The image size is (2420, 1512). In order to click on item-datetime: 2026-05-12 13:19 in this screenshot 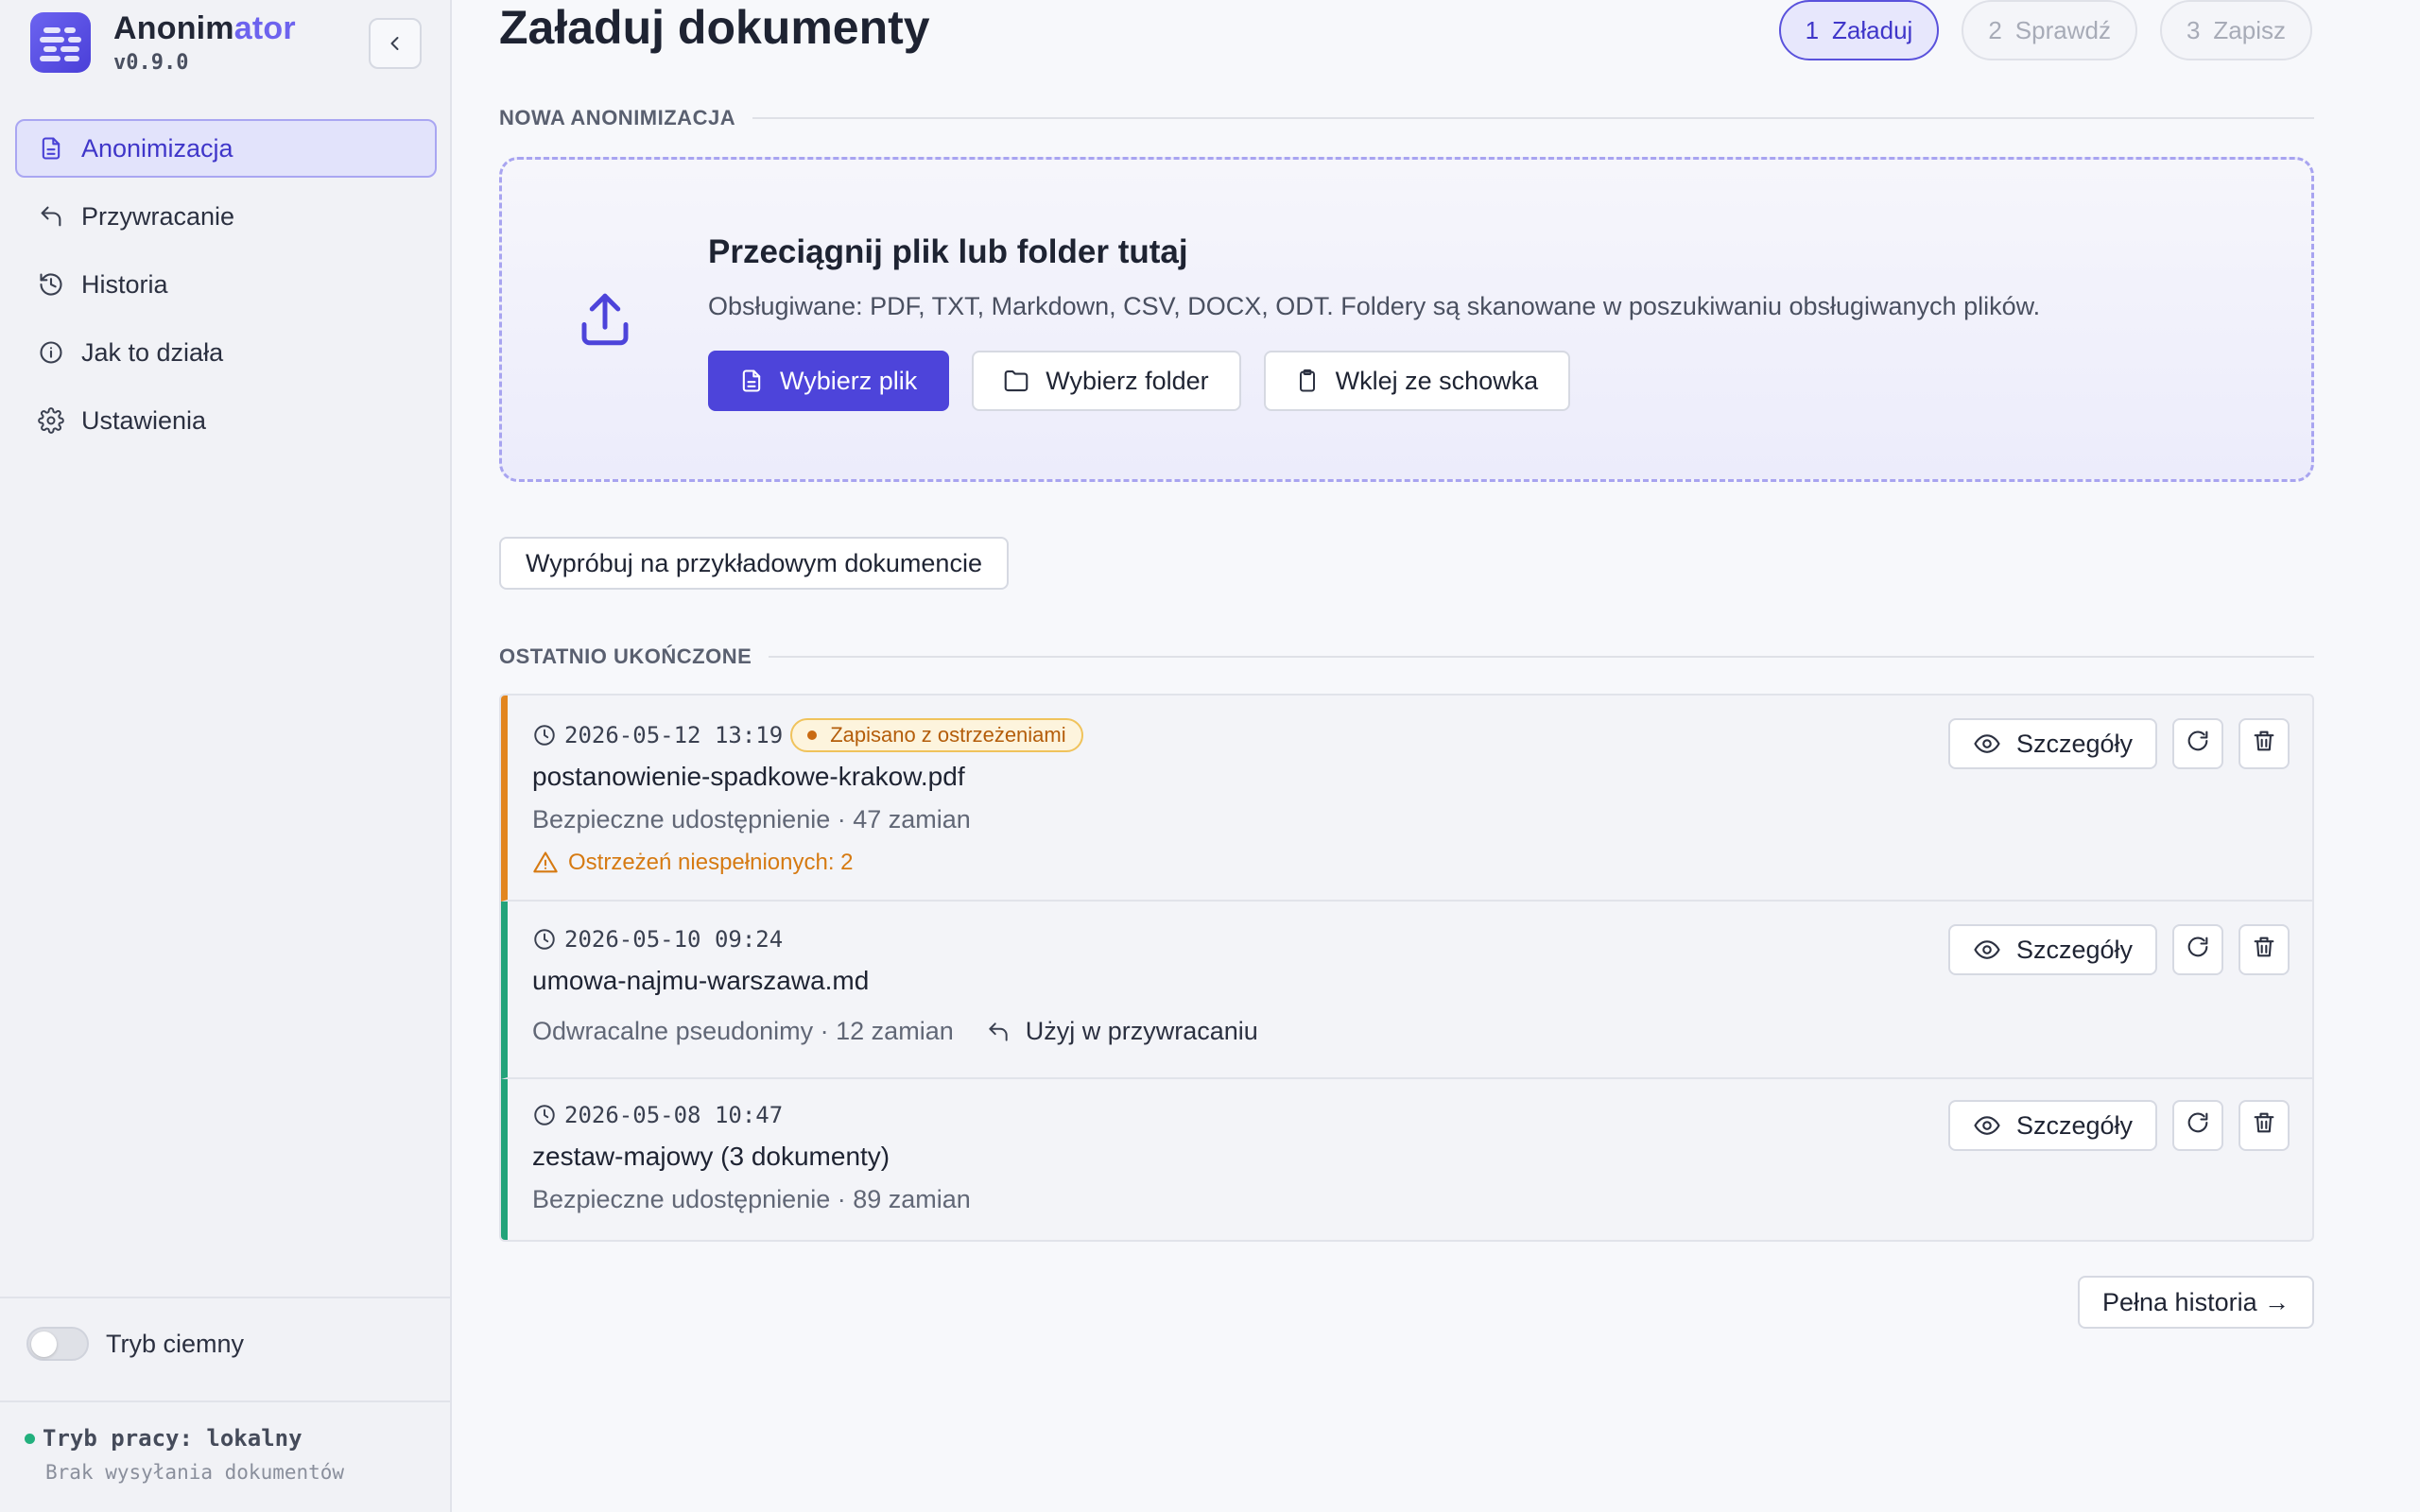, I will do `click(674, 735)`.